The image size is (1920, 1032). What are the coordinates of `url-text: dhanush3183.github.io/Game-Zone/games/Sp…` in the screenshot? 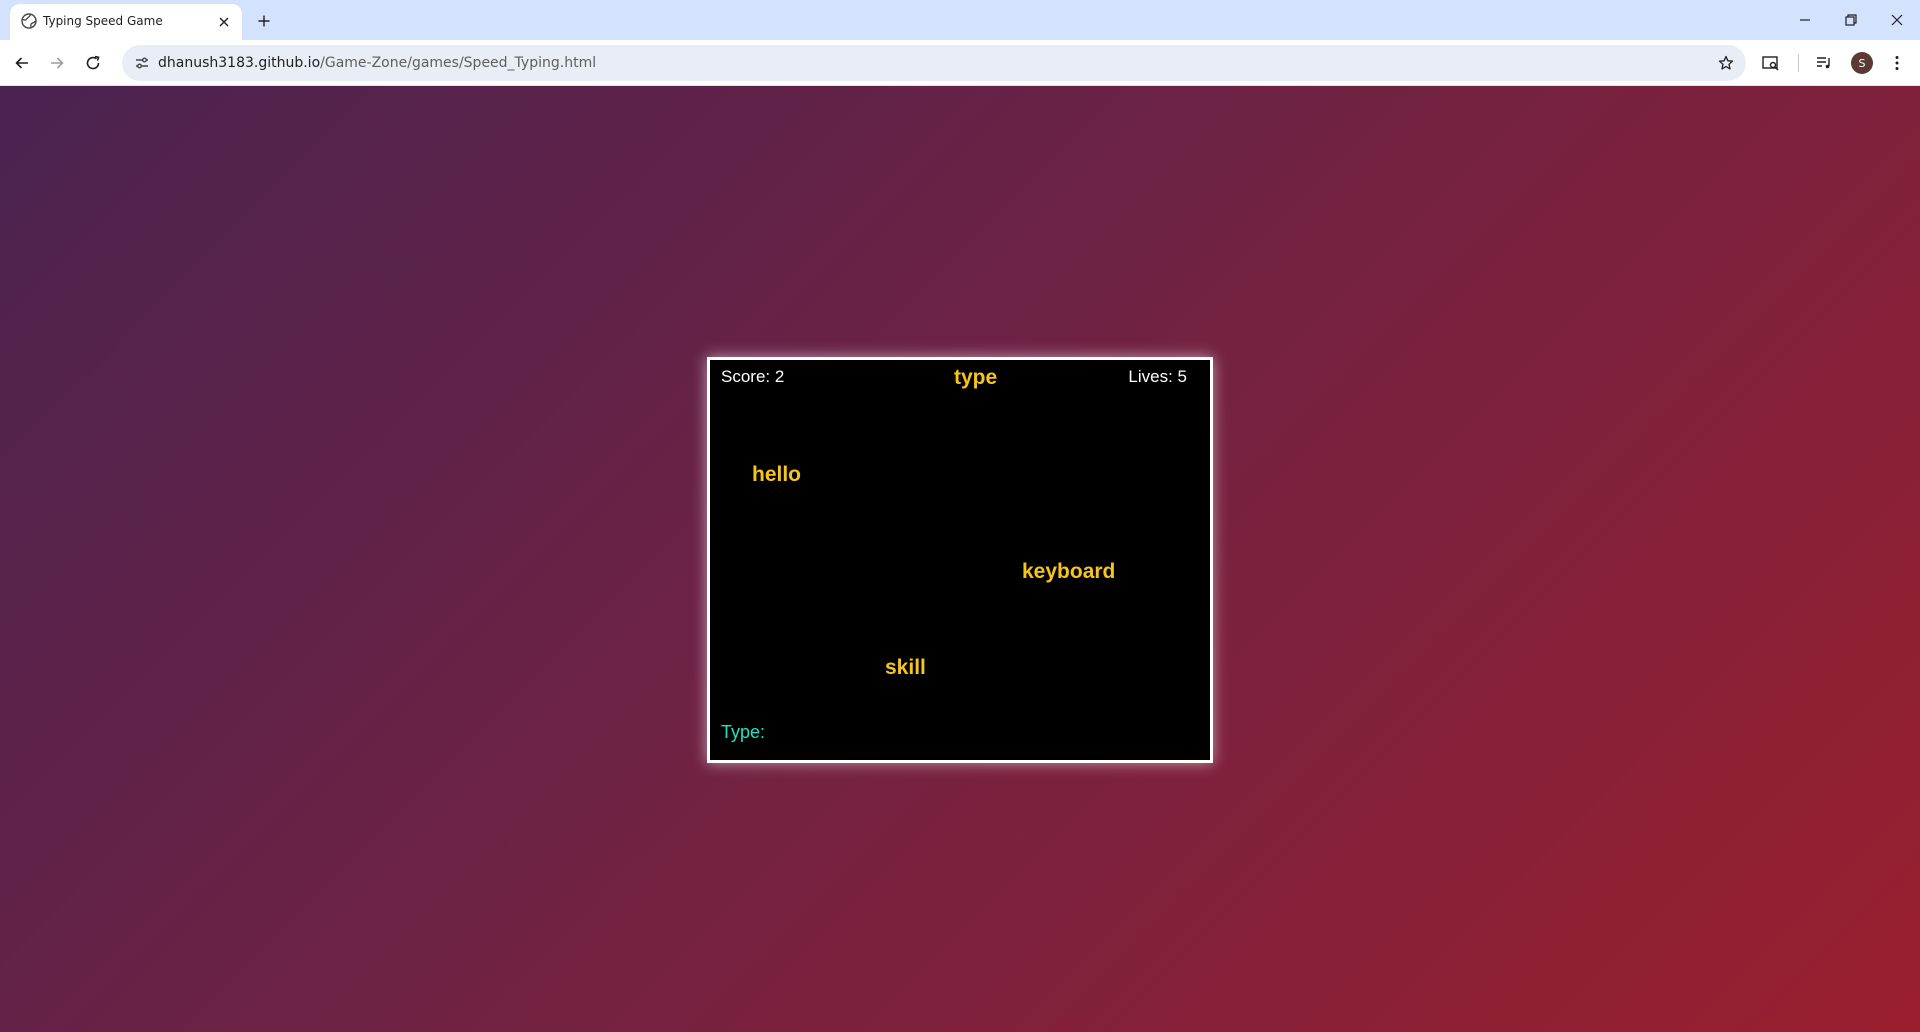 It's located at (377, 63).